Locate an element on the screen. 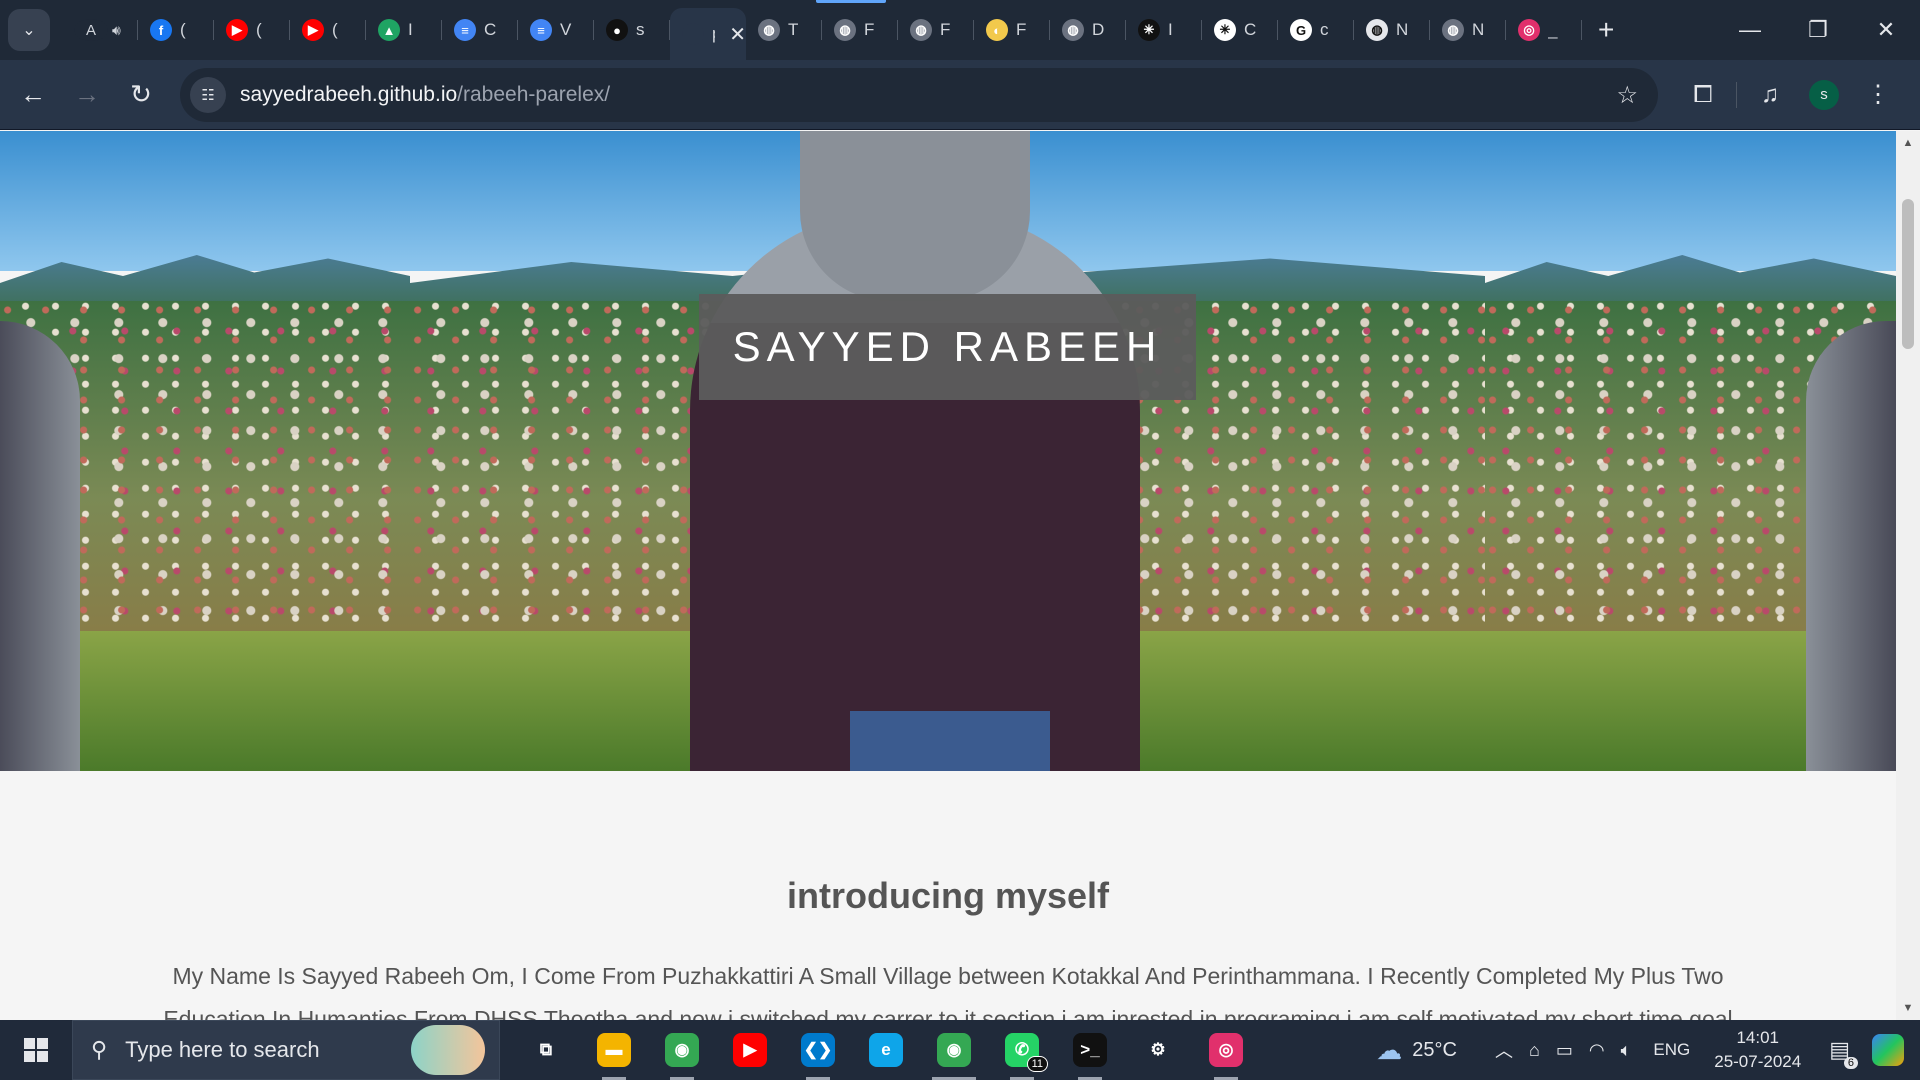  browser-tab: ✳ I is located at coordinates (1164, 30).